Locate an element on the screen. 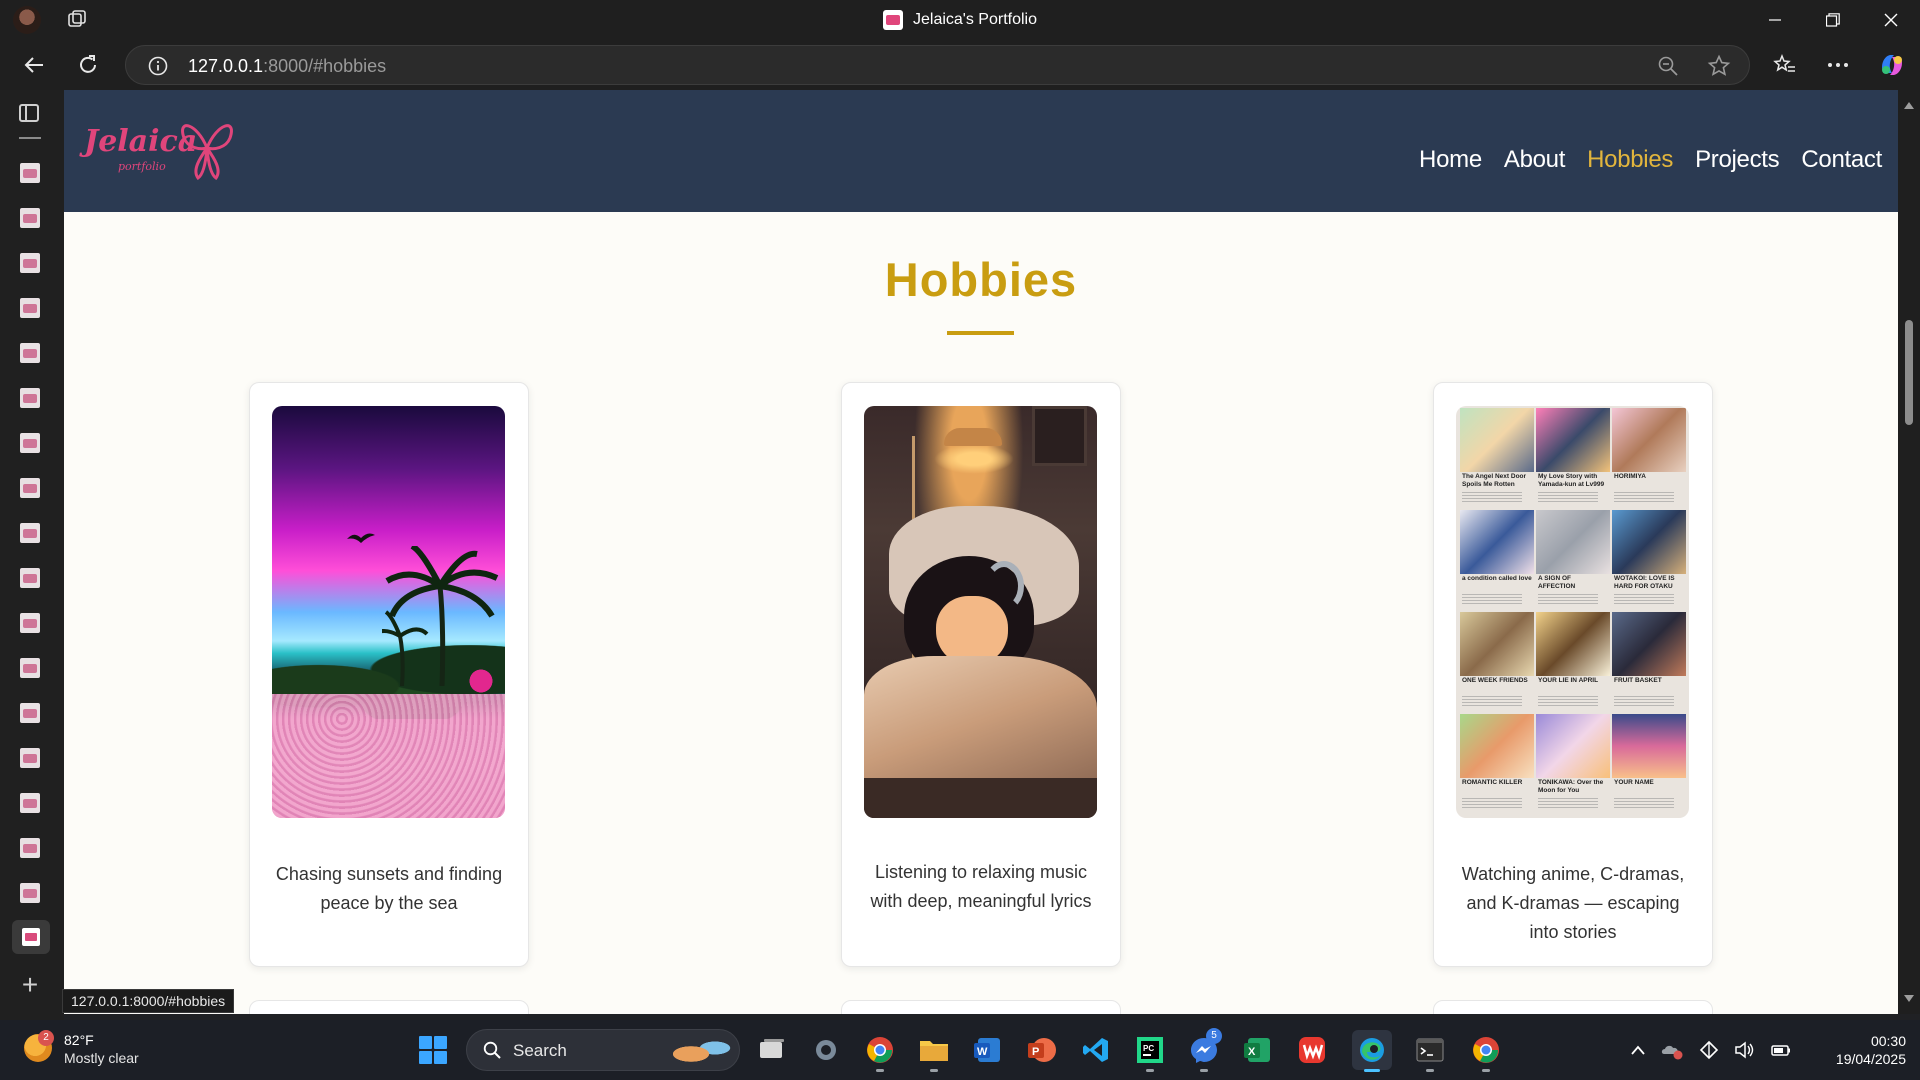  minimize-button is located at coordinates (1775, 20).